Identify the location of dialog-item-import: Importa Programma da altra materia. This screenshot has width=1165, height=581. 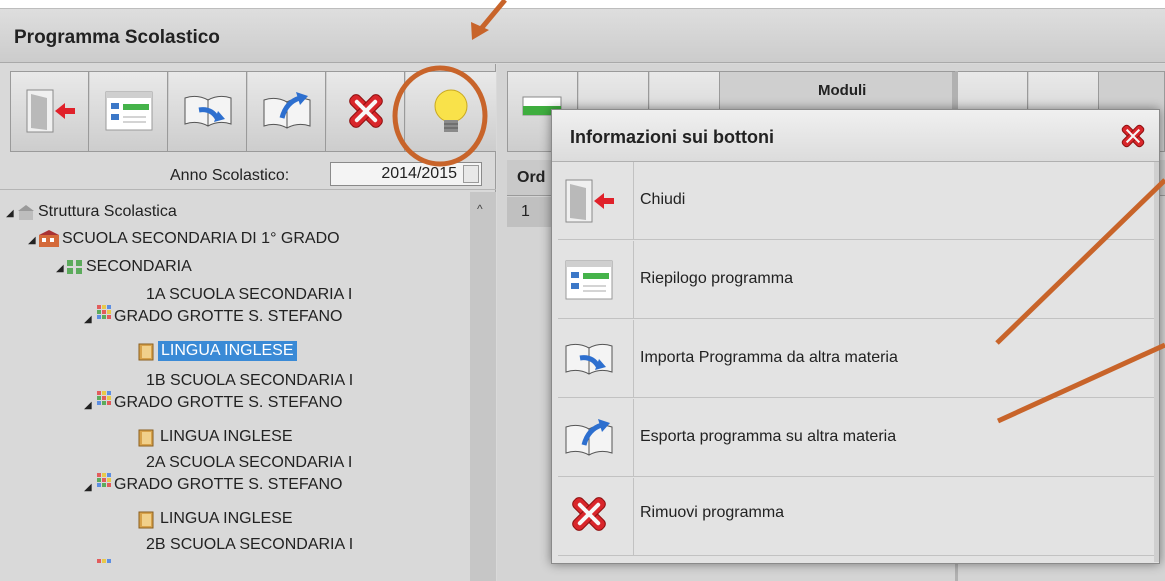
(856, 359).